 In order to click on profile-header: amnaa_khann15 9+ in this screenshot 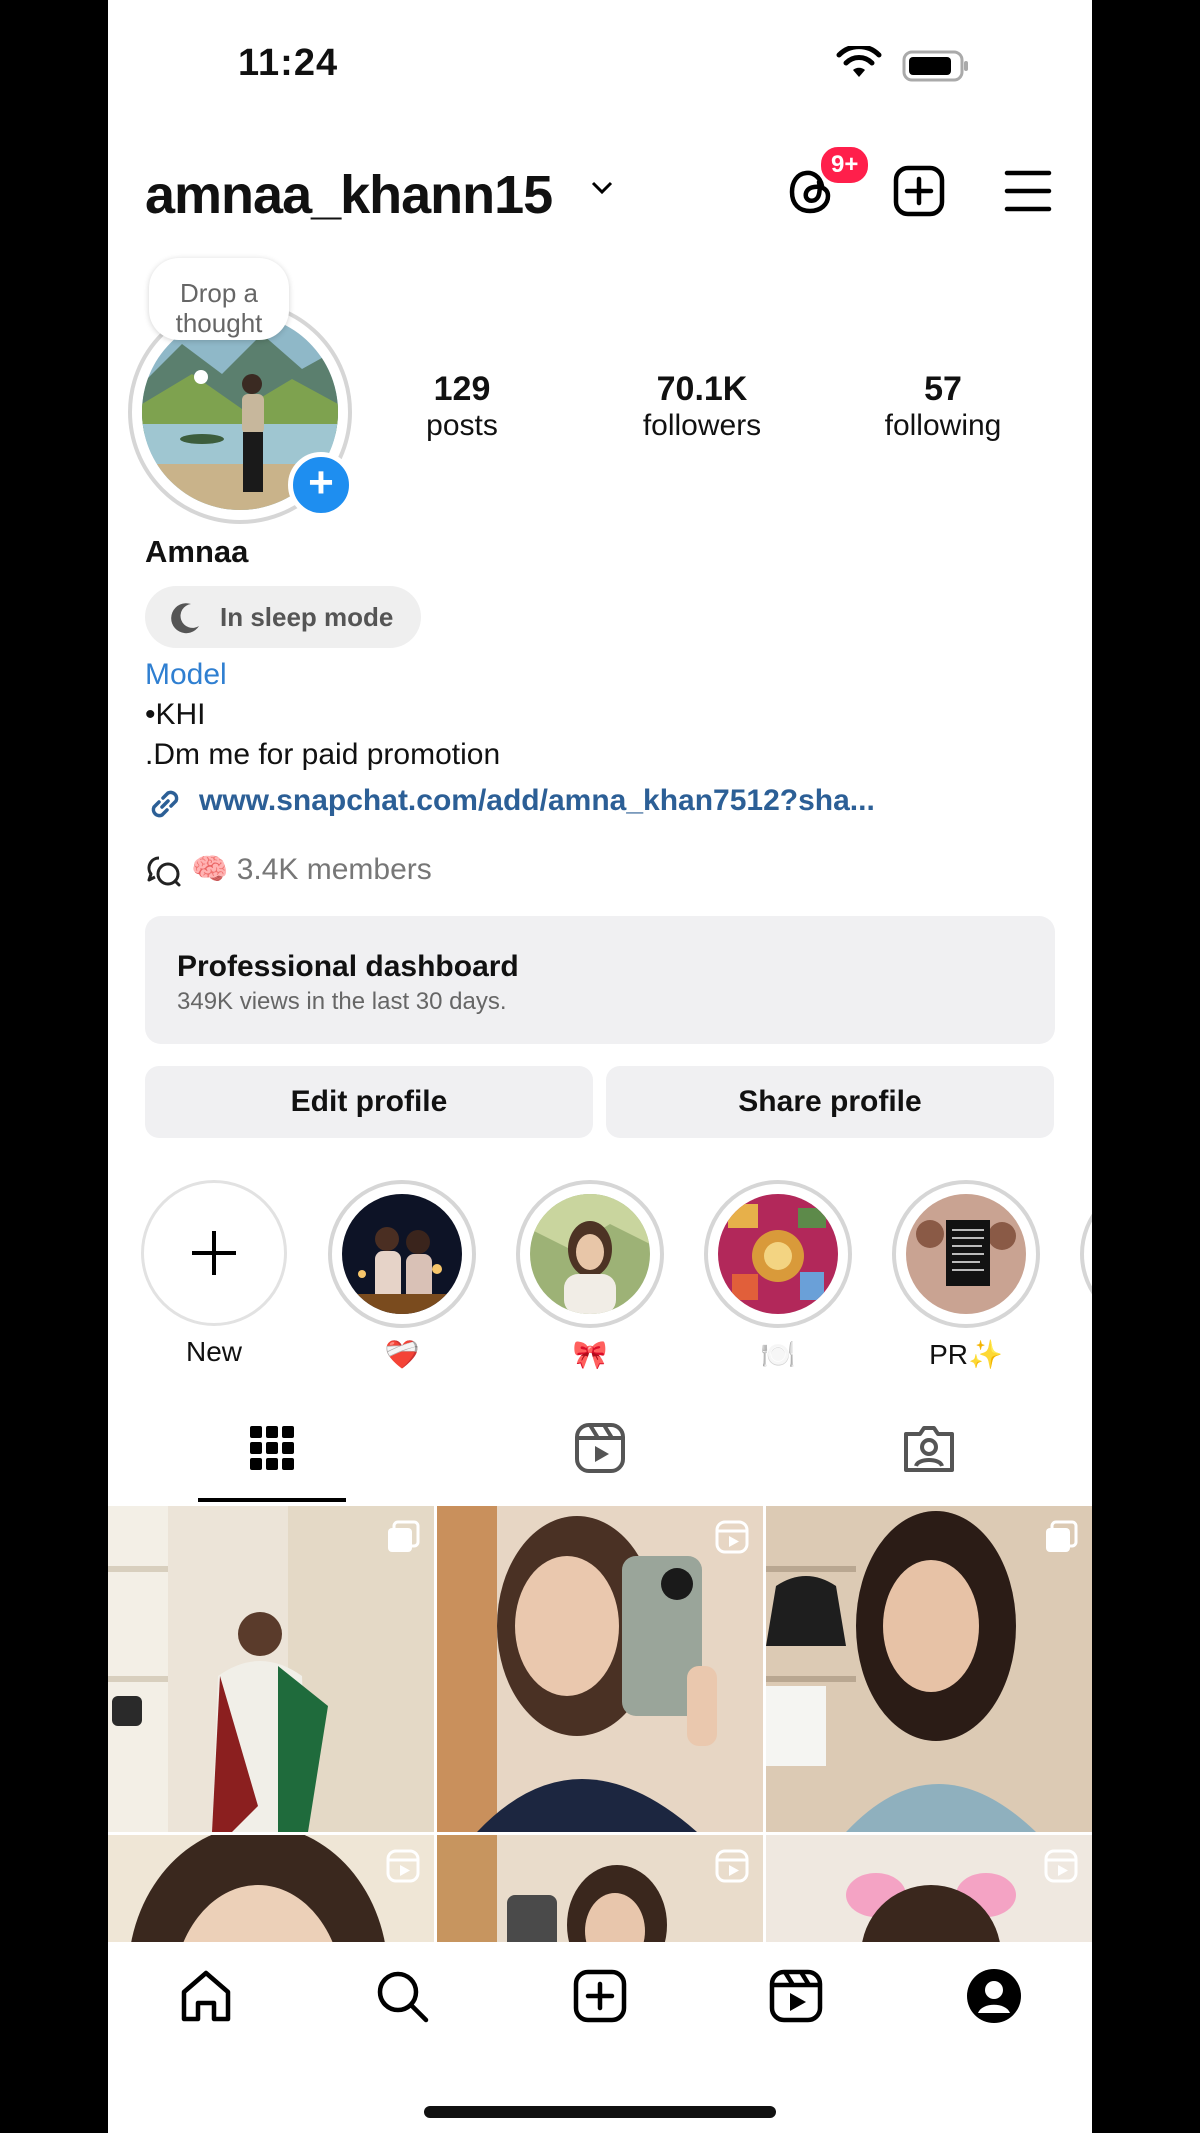, I will do `click(600, 187)`.